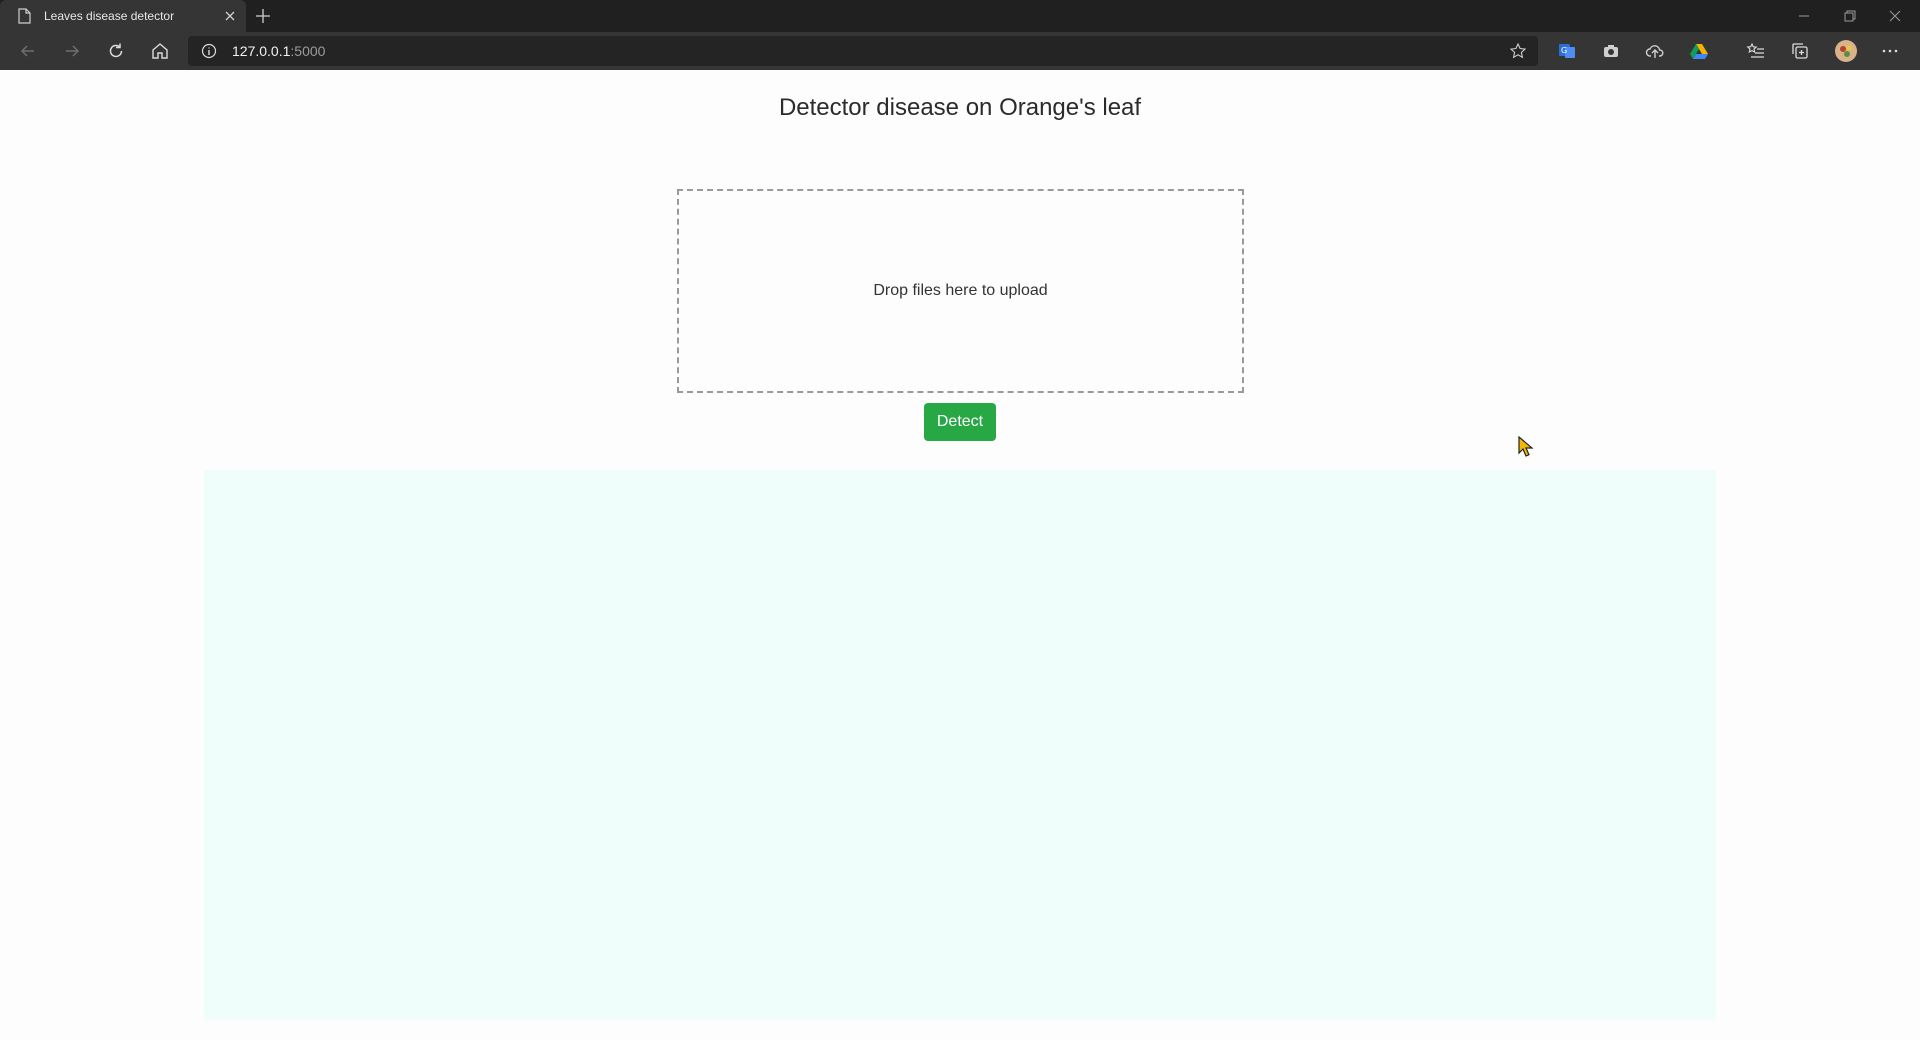 This screenshot has height=1040, width=1920. I want to click on browser-titlebar: Leaves disease detector, so click(960, 16).